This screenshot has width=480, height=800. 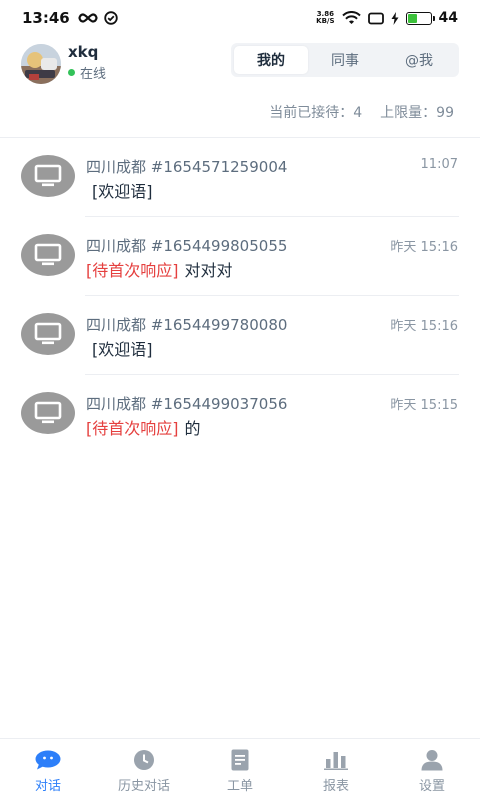 I want to click on bottom-navigation: 对话 历史对话 工单 报表 设置, so click(x=240, y=769).